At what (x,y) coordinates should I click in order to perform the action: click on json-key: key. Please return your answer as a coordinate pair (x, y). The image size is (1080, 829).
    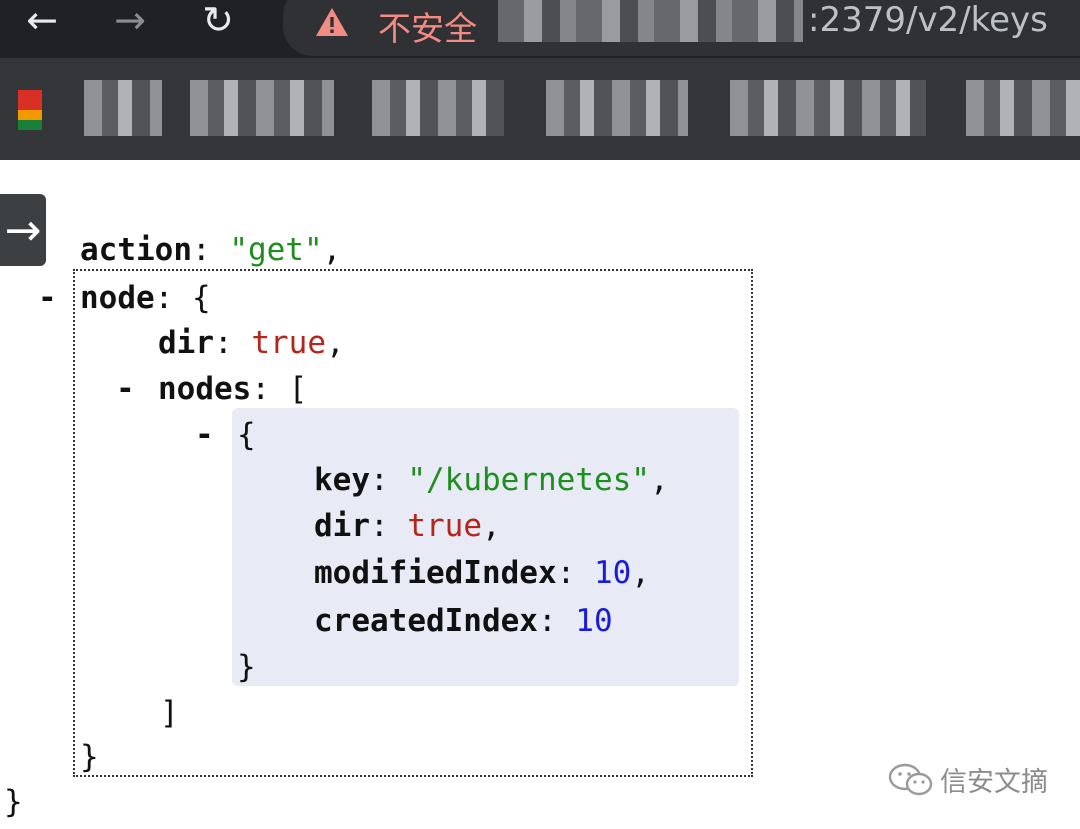
    Looking at the image, I should click on (342, 480).